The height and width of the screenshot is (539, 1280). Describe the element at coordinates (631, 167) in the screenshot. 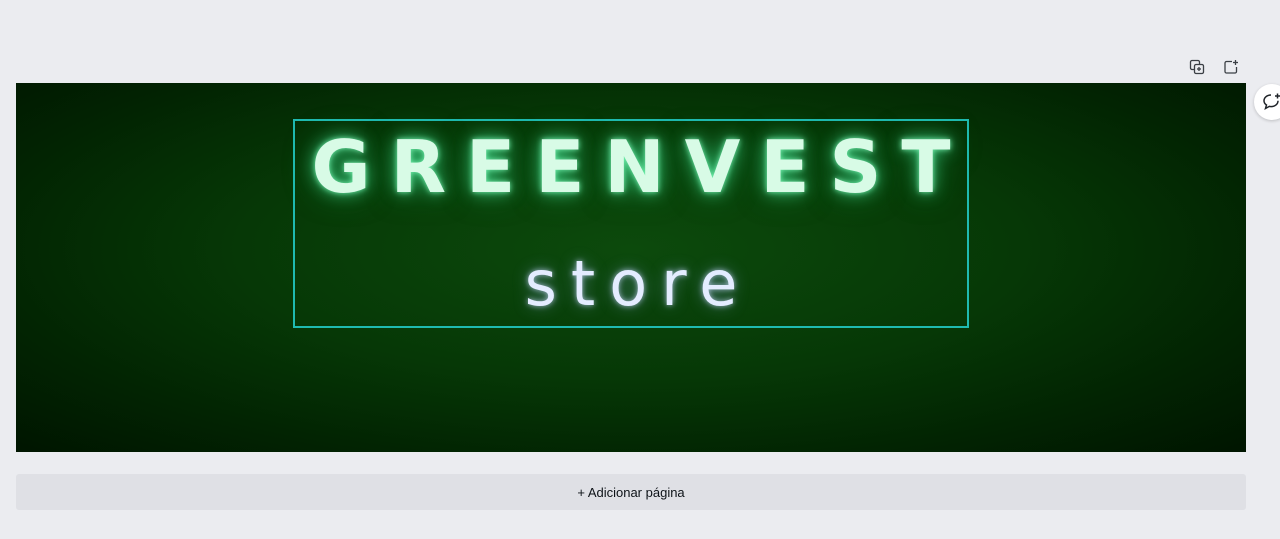

I see `canvas-title: GREENVEST` at that location.